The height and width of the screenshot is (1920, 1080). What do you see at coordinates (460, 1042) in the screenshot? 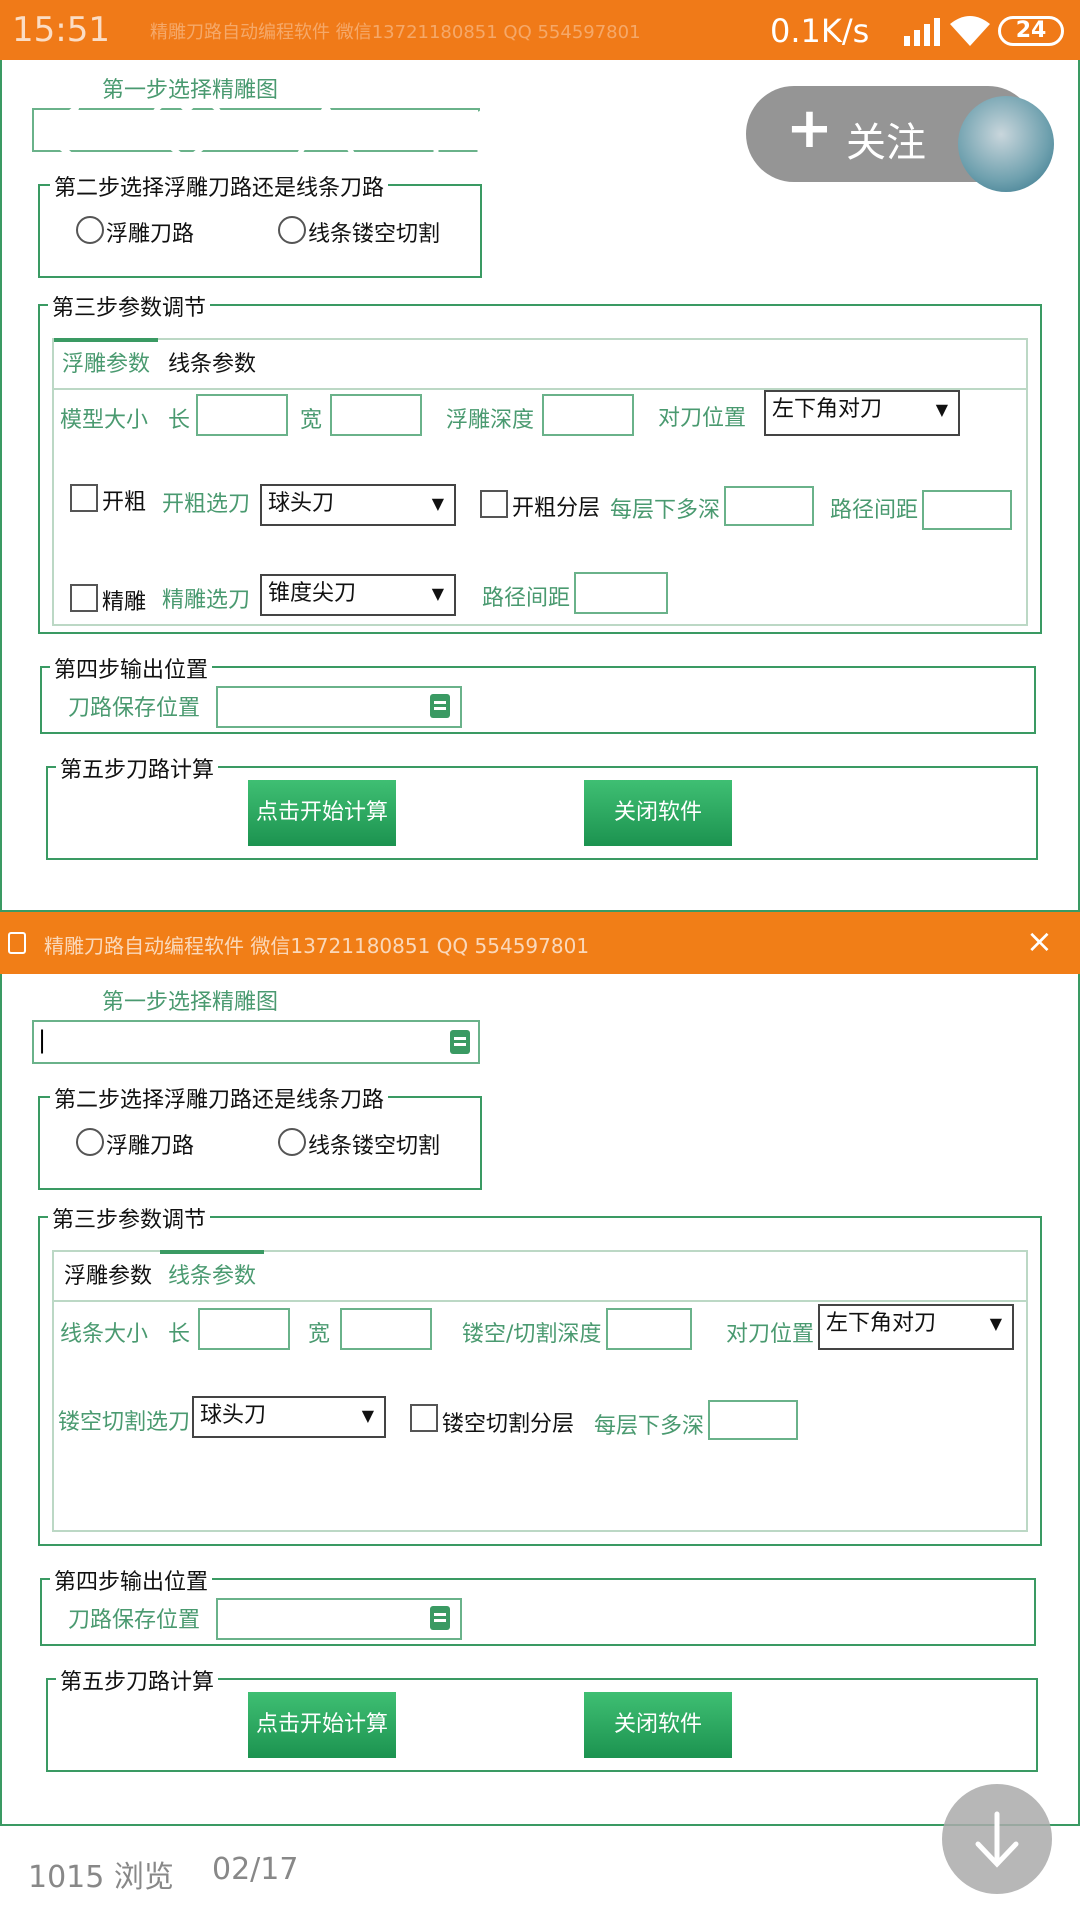
I see `file-browse-icon` at bounding box center [460, 1042].